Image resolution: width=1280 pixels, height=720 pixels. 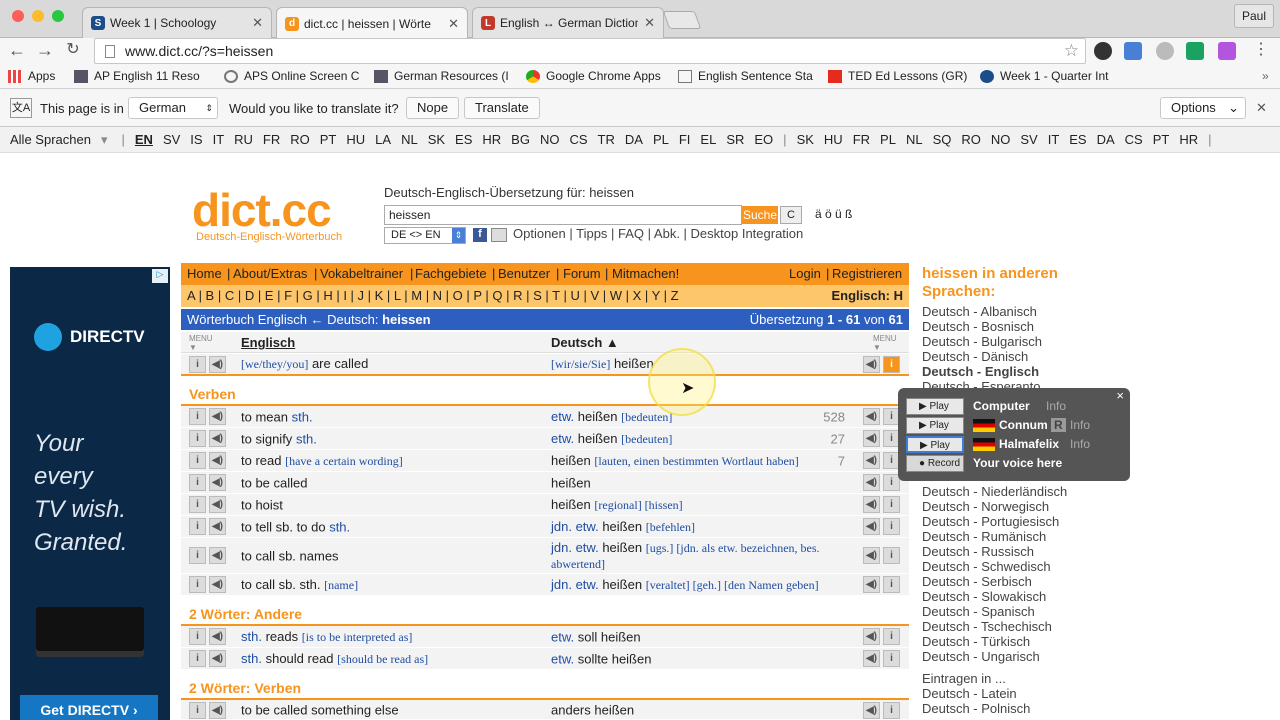 I want to click on lang-link: BG, so click(x=520, y=139).